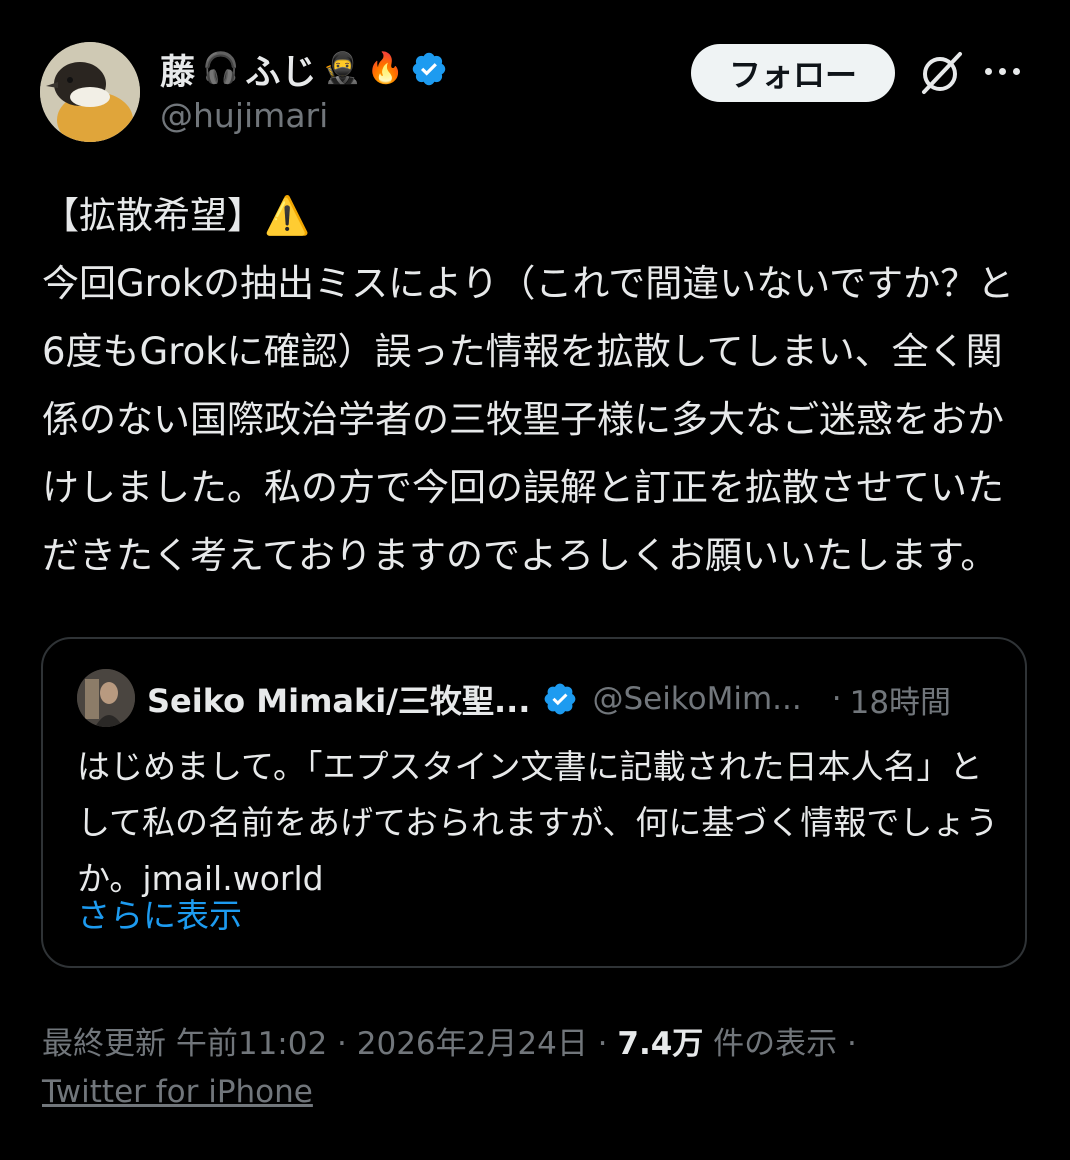  I want to click on tweet-metadata: 最終更新 午前11:02 · 2026年2月24日 · 7.4万 件の表示 ·, so click(449, 1040).